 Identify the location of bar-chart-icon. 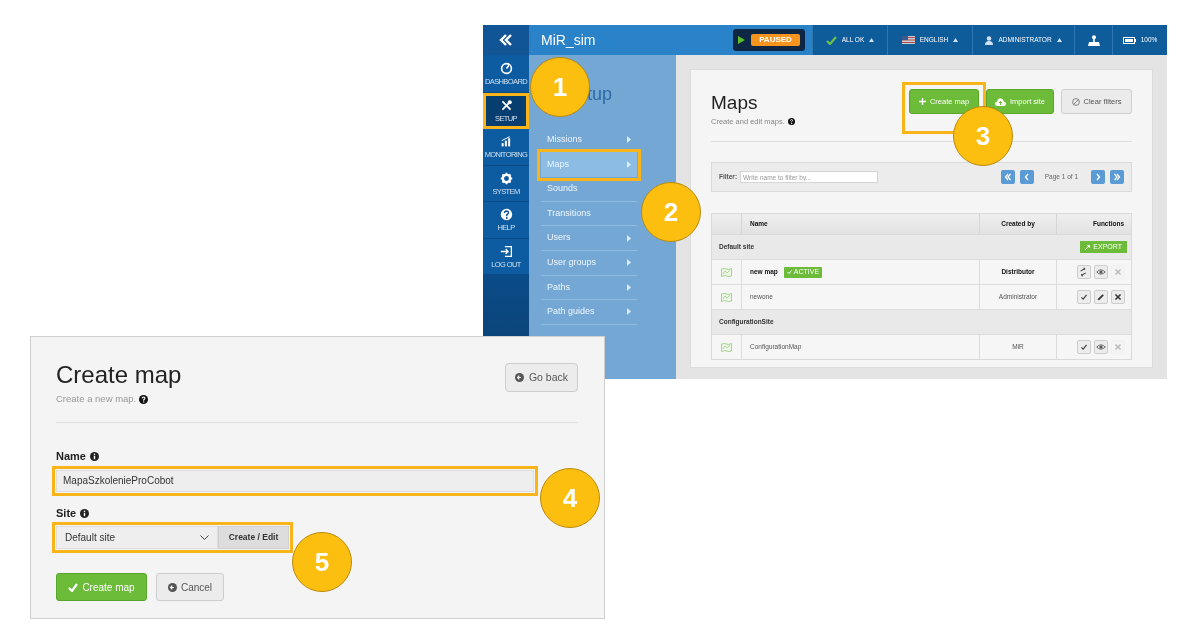
(506, 141).